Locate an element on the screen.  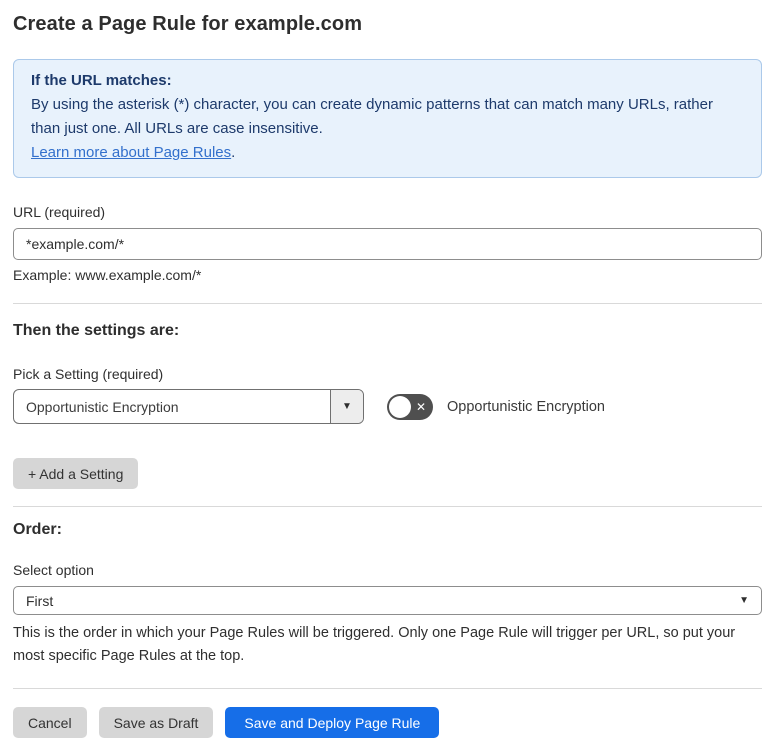
page-title: Create a Page Rule for example.com is located at coordinates (188, 24).